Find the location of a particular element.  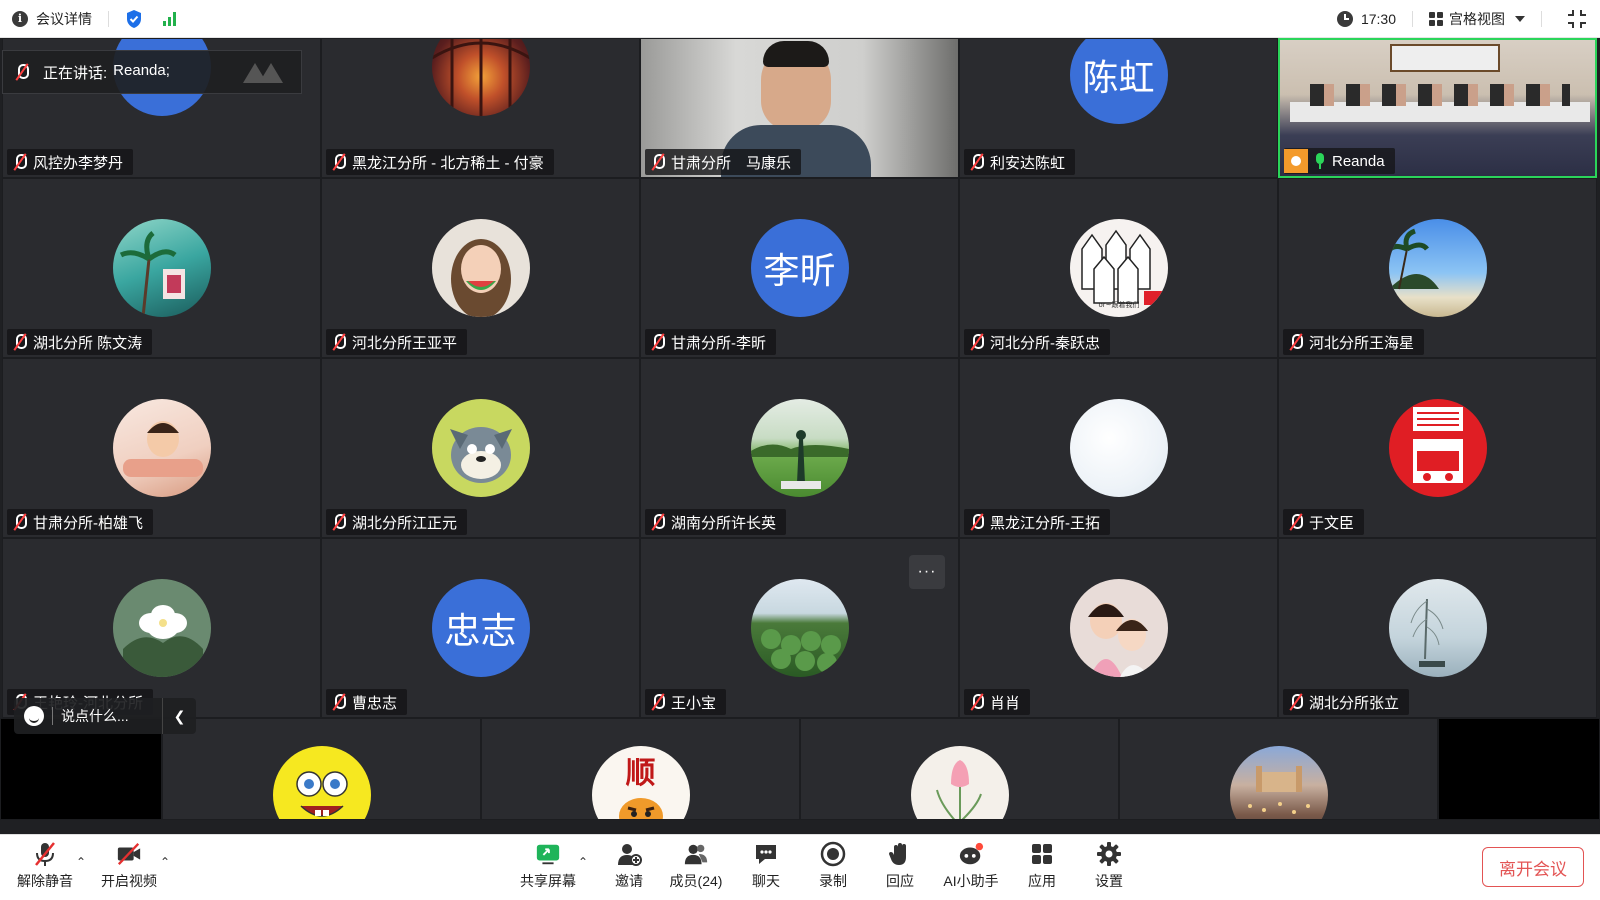

mic-off-icon is located at coordinates (45, 854).